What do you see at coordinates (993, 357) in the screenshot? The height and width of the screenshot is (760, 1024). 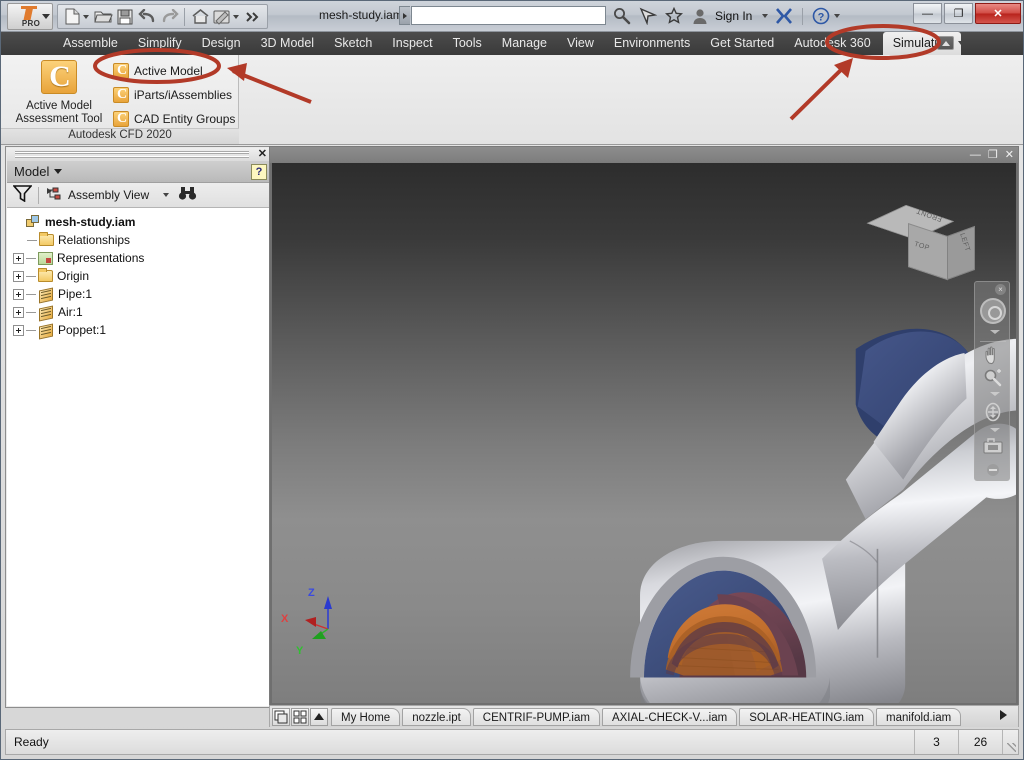 I see `pan-hand-icon` at bounding box center [993, 357].